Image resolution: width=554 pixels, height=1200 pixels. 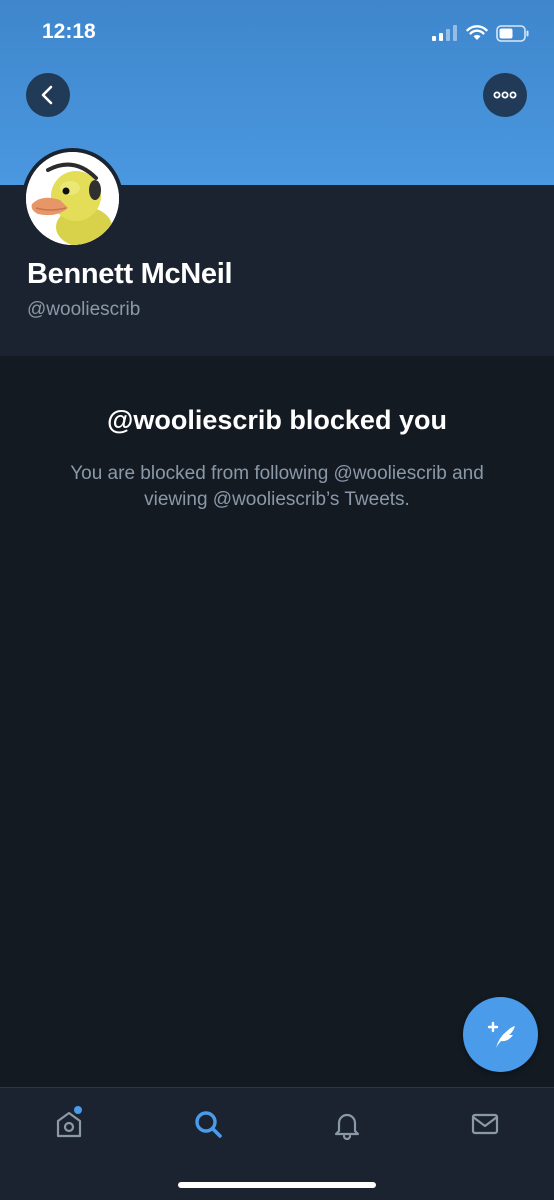 What do you see at coordinates (477, 32) in the screenshot?
I see `wifi-icon` at bounding box center [477, 32].